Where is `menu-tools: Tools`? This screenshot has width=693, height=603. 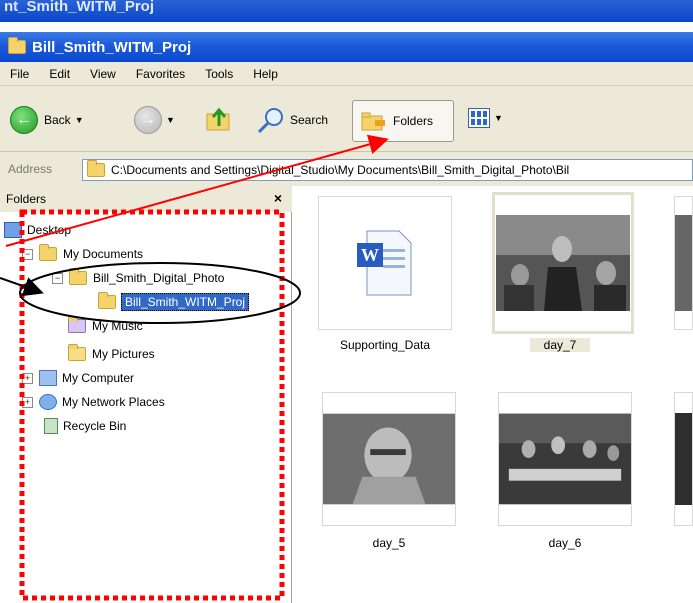
menu-tools: Tools is located at coordinates (219, 74).